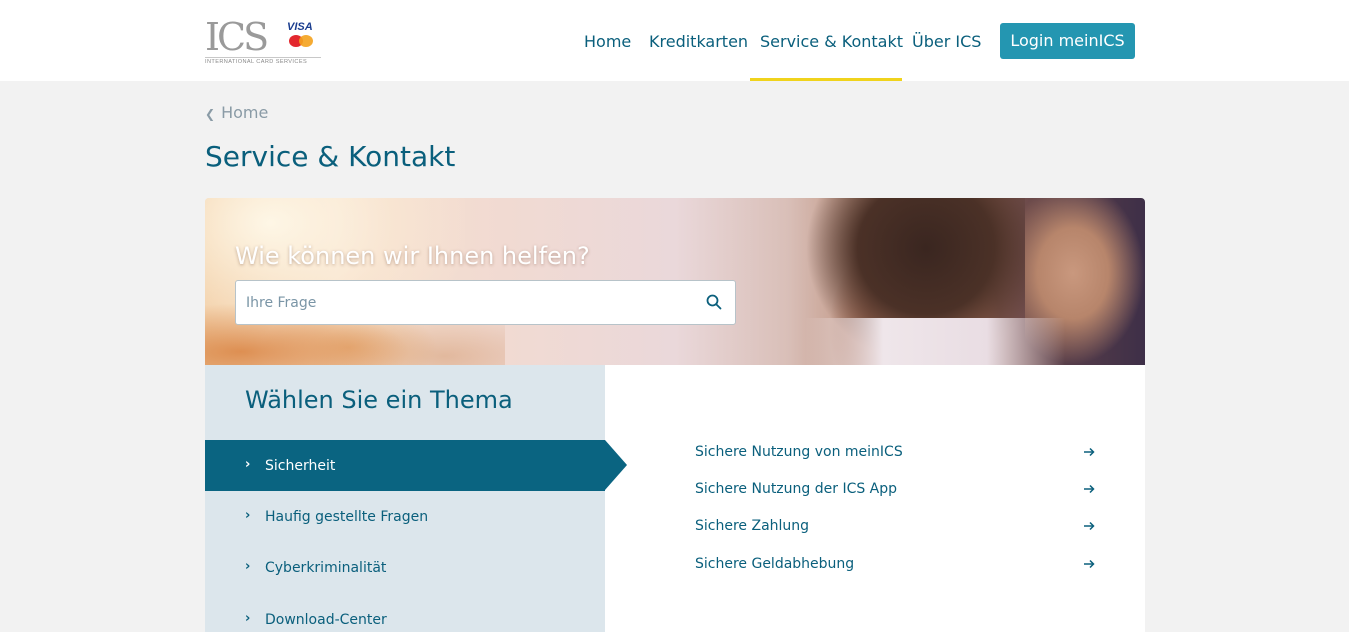  Describe the element at coordinates (1067, 41) in the screenshot. I see `login-button: Login meinICS` at that location.